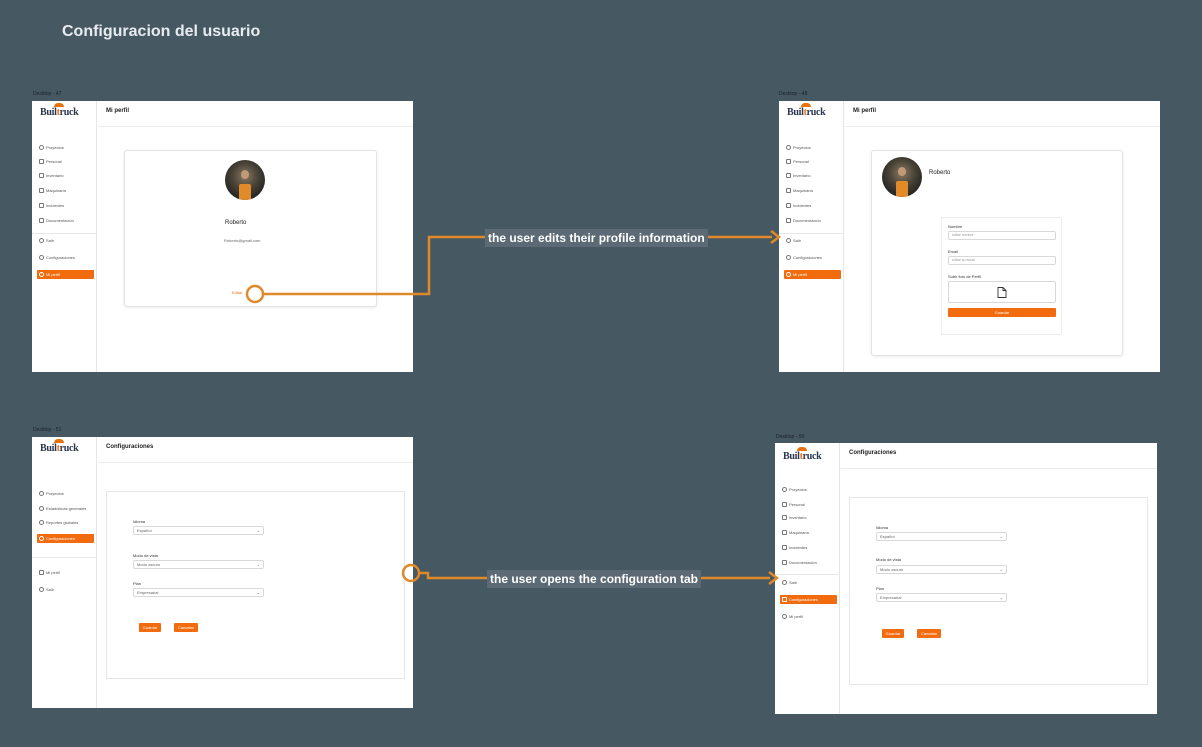  What do you see at coordinates (596, 238) in the screenshot?
I see `connector-label-top: the user edits their profile information` at bounding box center [596, 238].